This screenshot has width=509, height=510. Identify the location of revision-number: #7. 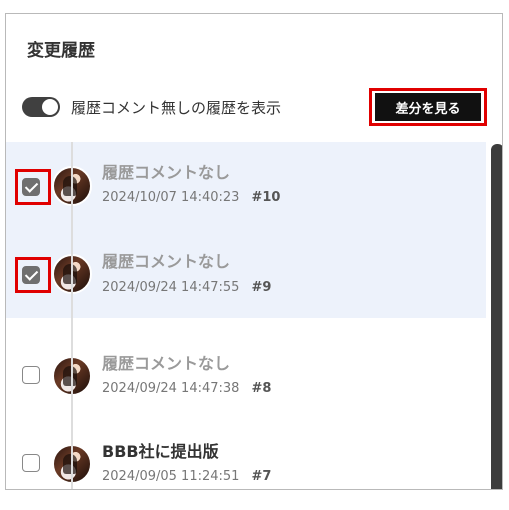
(261, 476).